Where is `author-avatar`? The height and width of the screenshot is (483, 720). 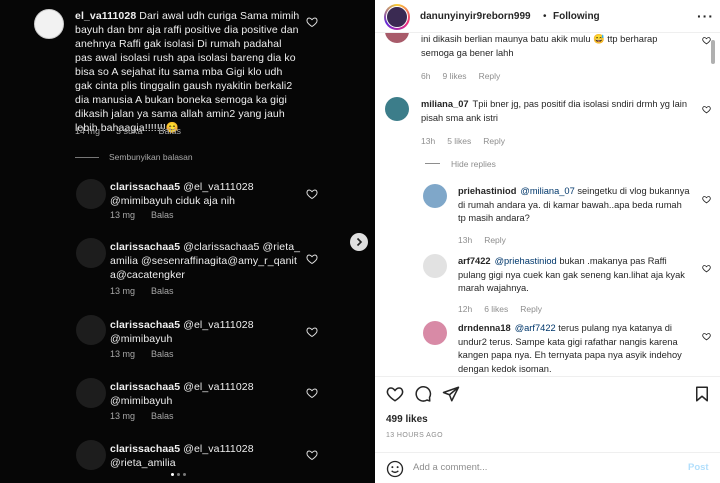 author-avatar is located at coordinates (397, 17).